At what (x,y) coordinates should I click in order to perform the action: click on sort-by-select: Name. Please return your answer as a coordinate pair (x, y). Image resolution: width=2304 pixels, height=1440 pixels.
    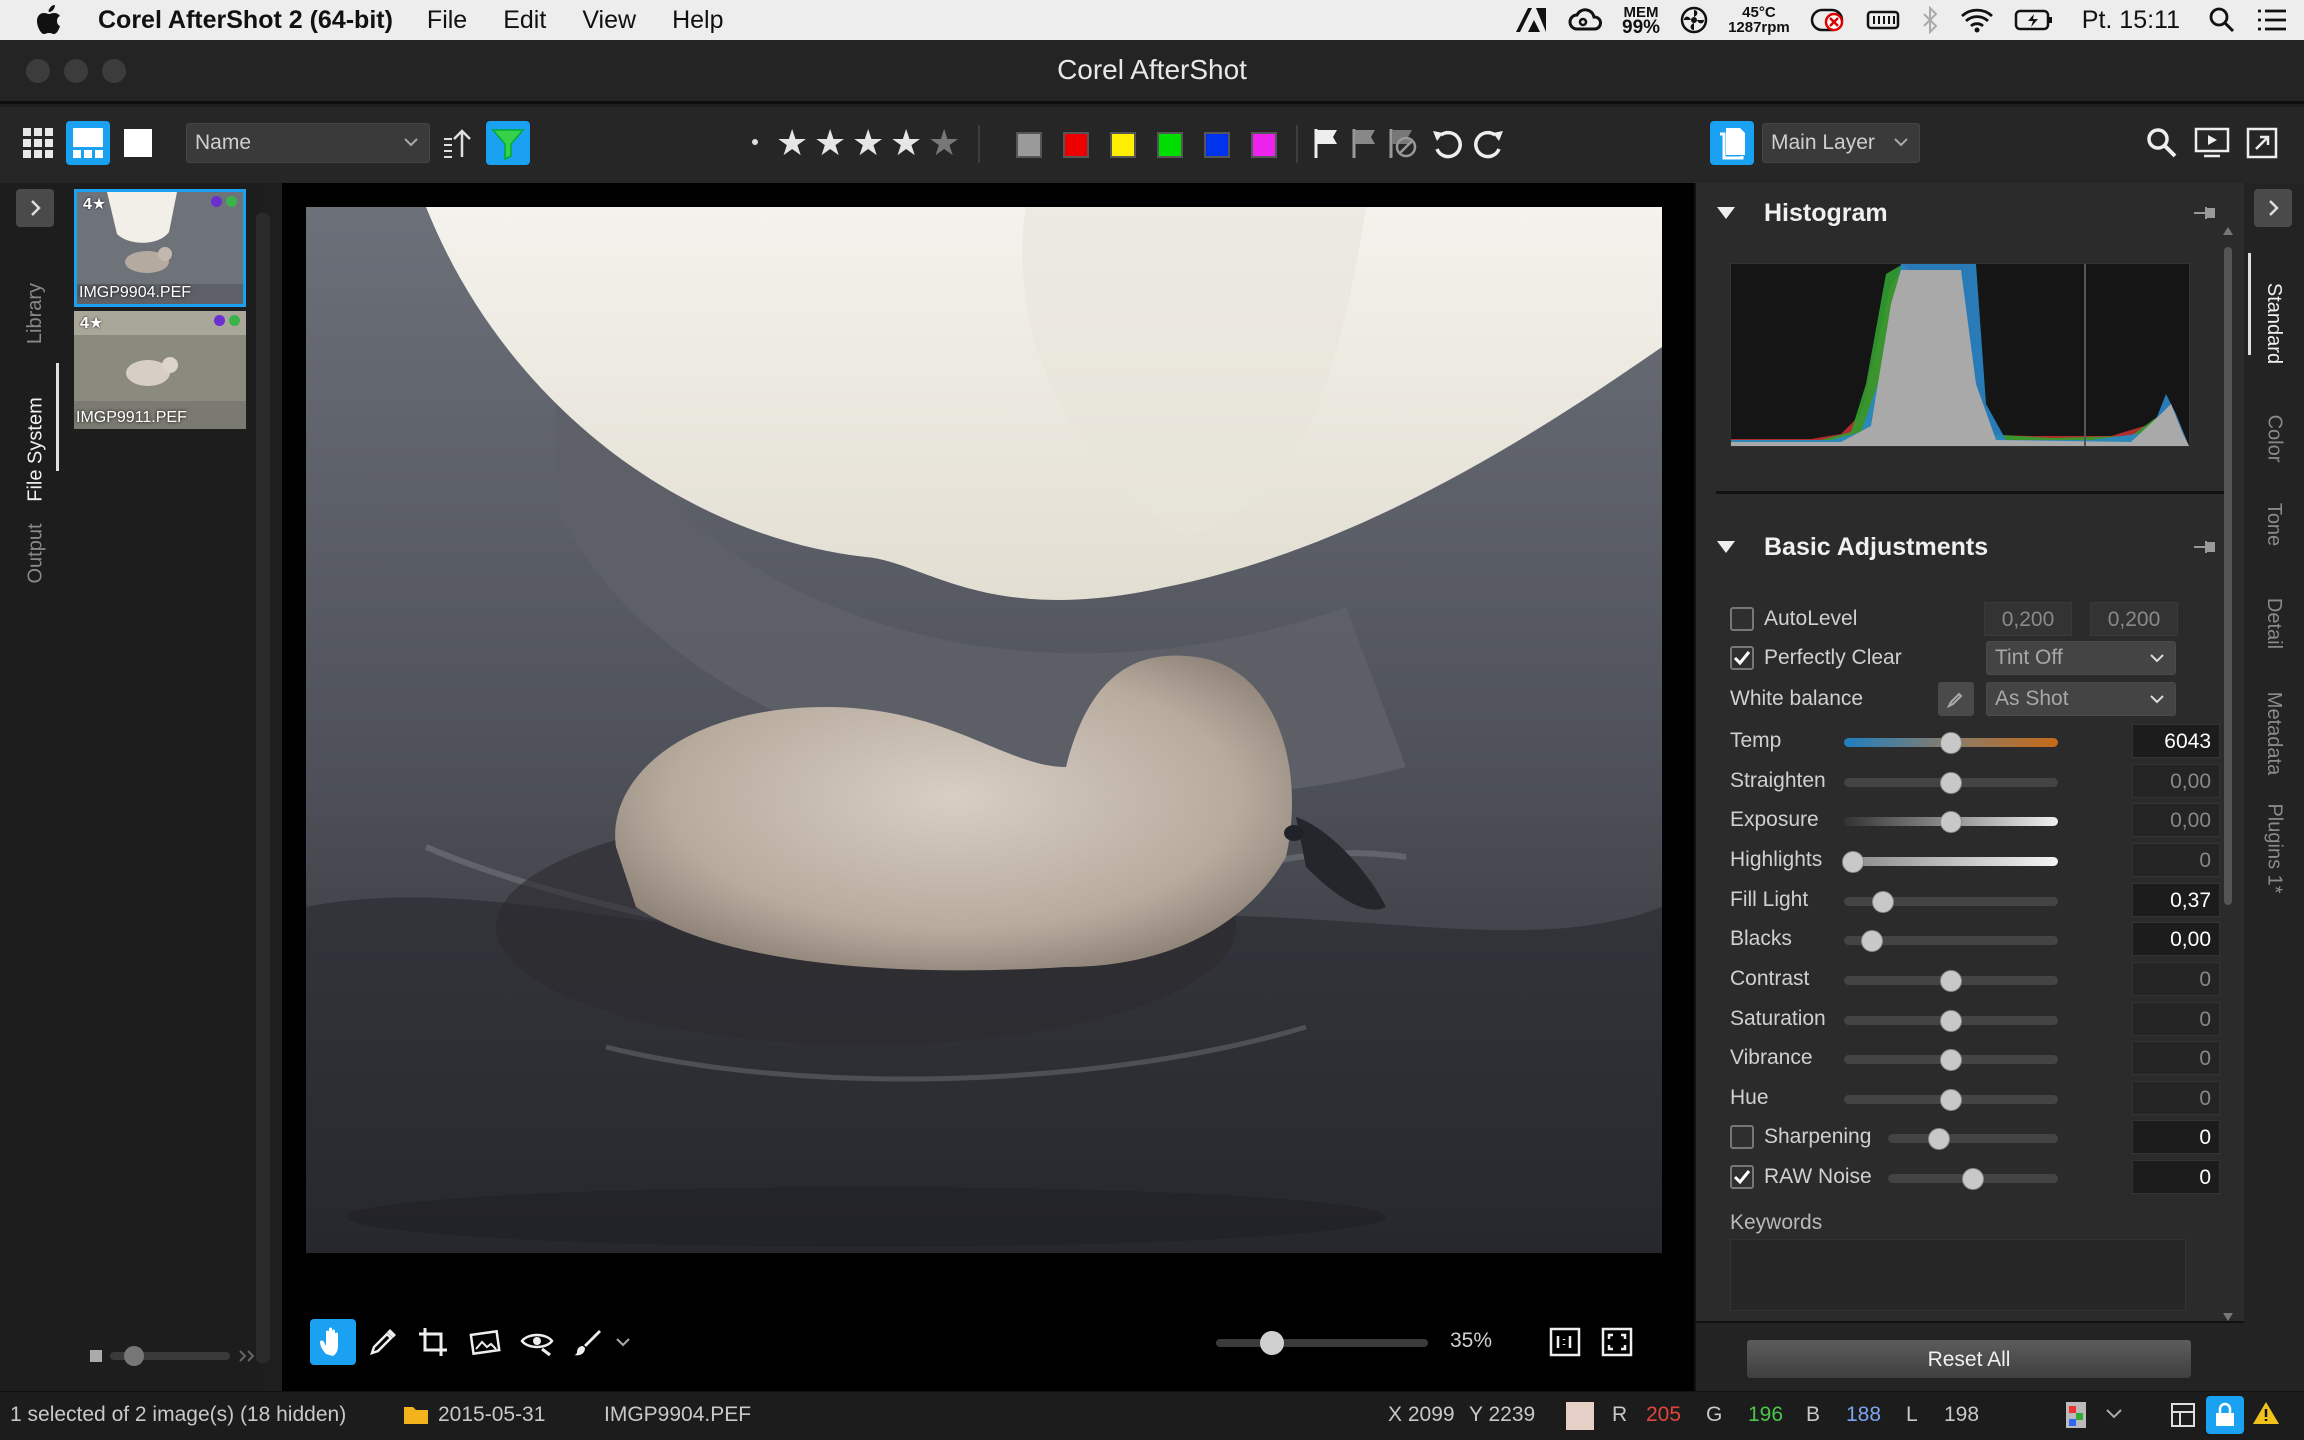
    Looking at the image, I should click on (308, 143).